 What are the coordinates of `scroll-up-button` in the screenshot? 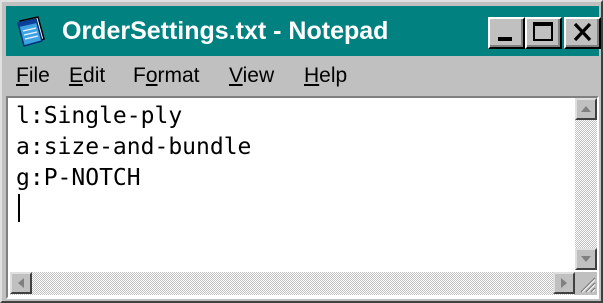 It's located at (586, 109).